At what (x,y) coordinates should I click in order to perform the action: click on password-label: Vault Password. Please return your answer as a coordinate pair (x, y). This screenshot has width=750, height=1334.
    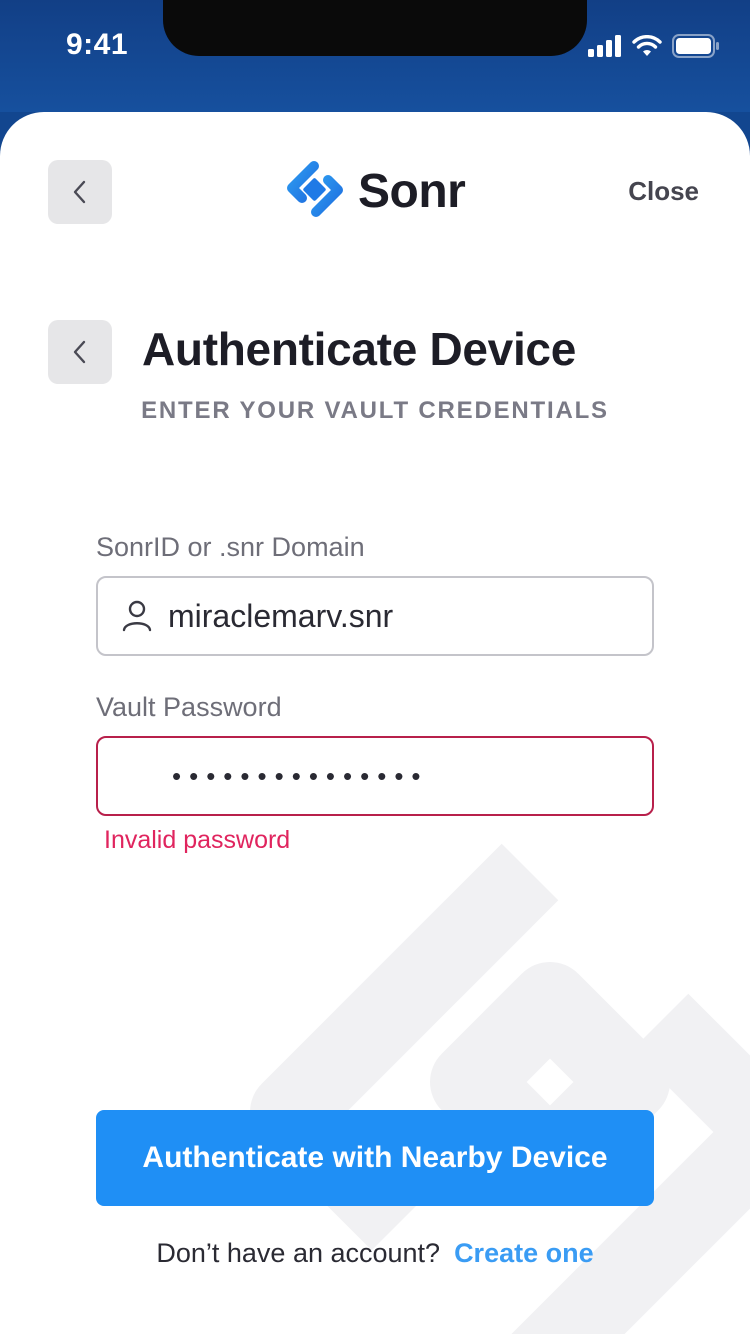
    Looking at the image, I should click on (189, 707).